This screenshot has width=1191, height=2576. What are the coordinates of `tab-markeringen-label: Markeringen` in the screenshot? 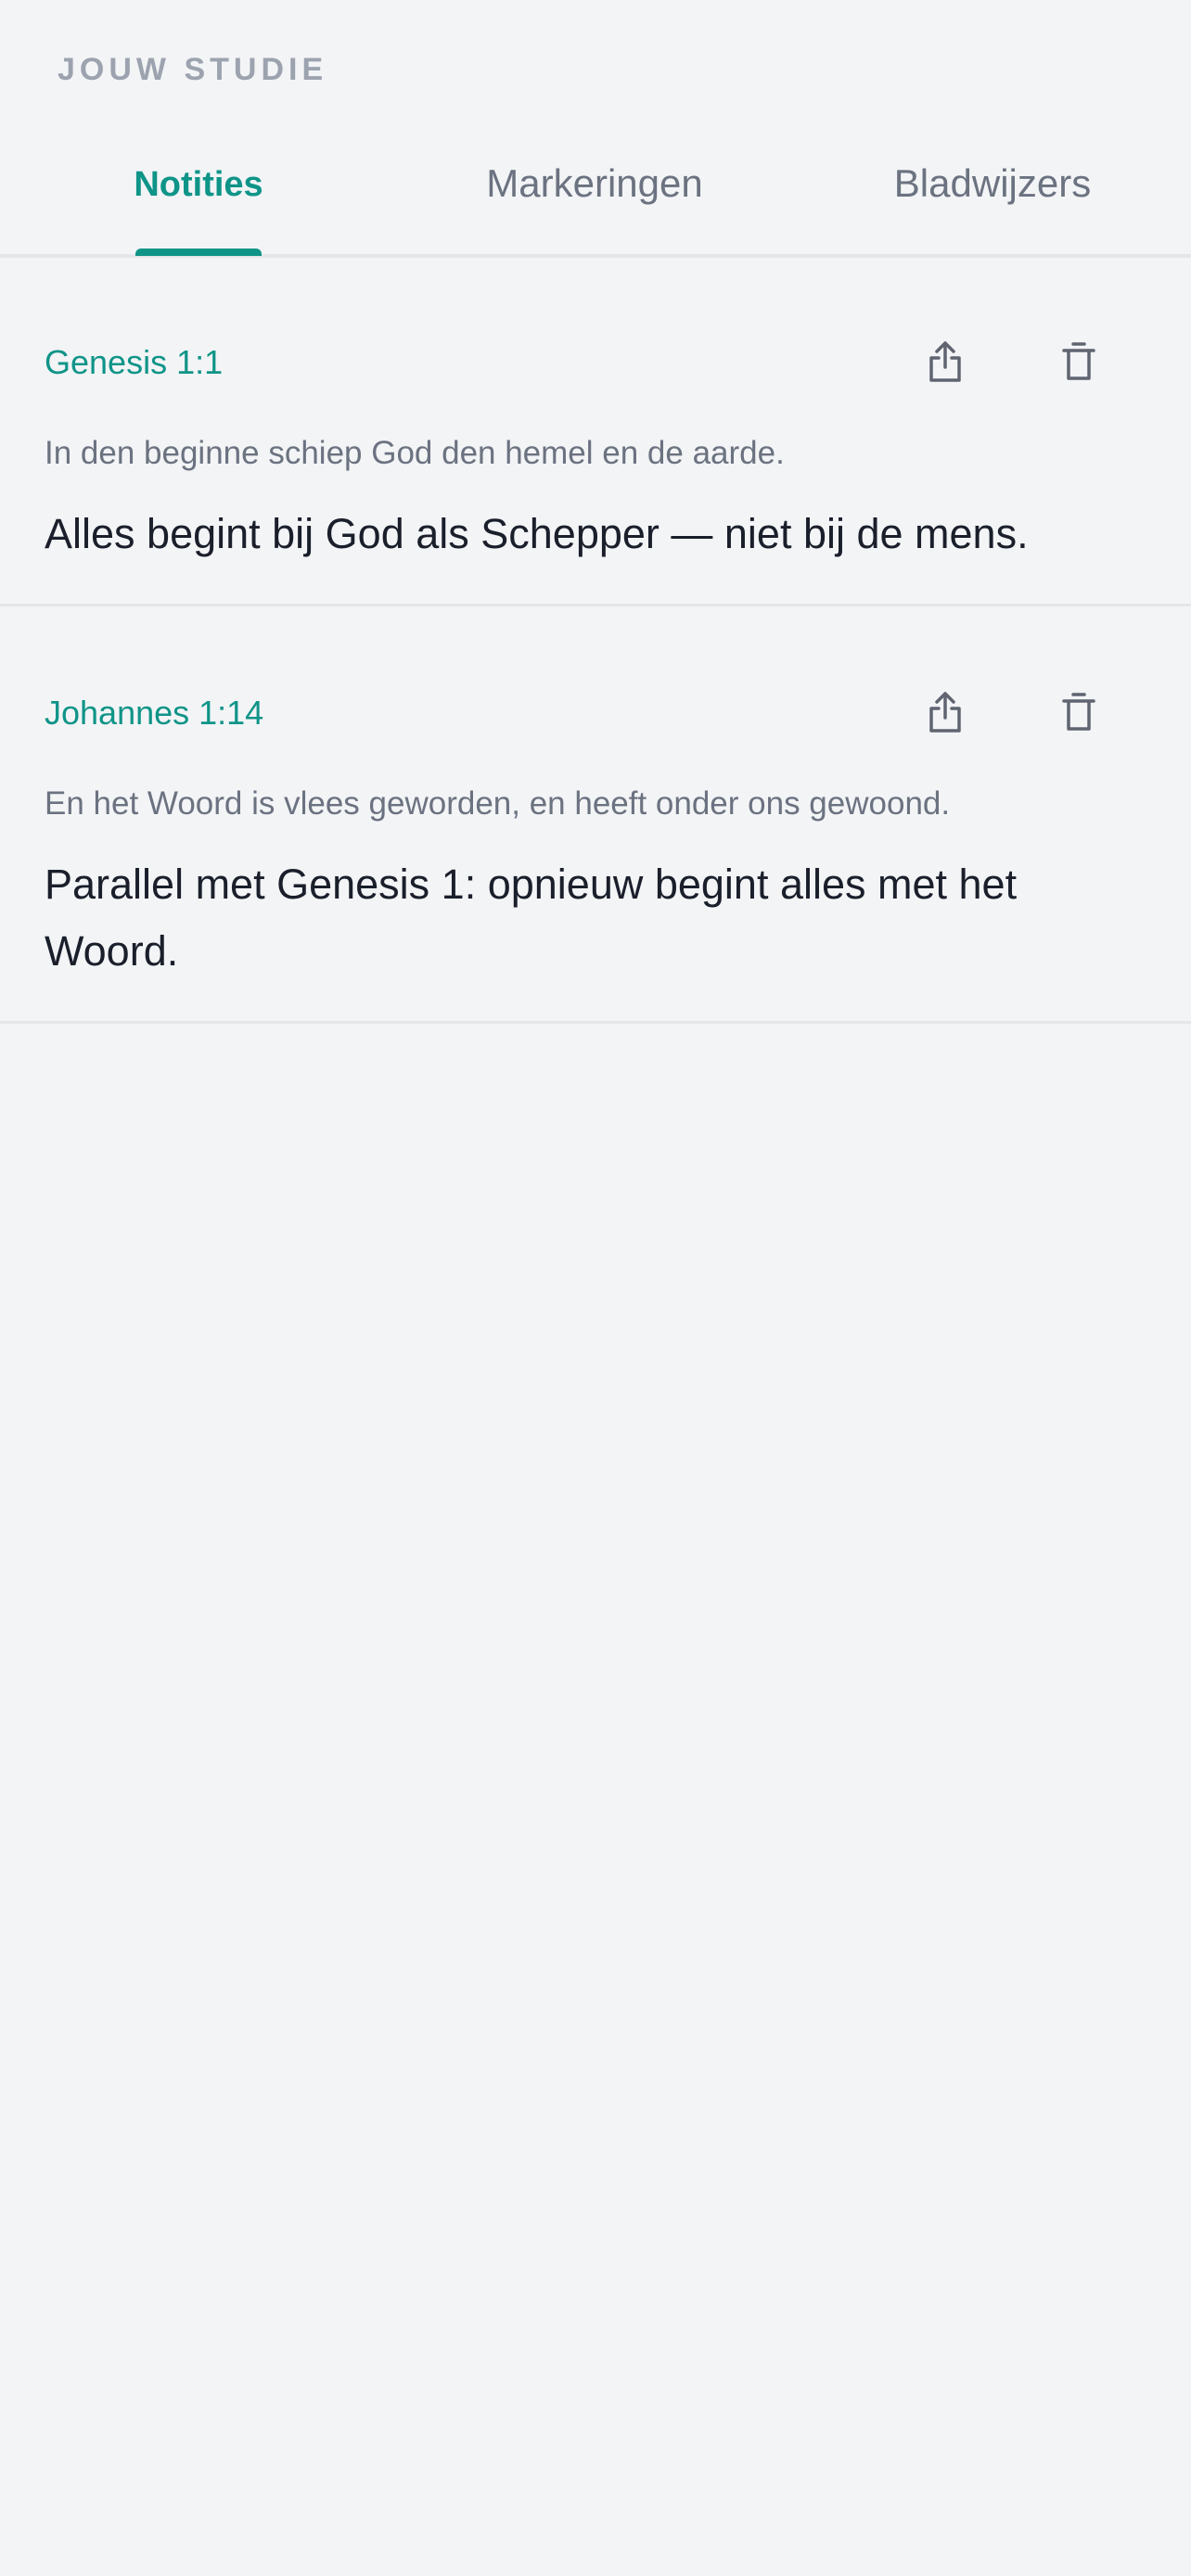 It's located at (594, 183).